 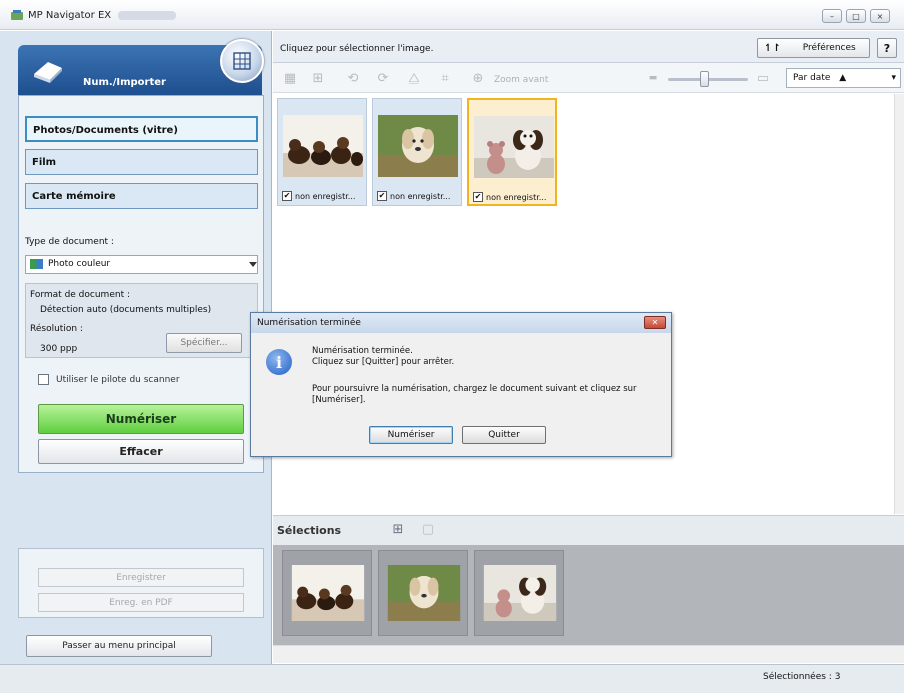 I want to click on rotate-right-icon: ⟳, so click(x=383, y=78).